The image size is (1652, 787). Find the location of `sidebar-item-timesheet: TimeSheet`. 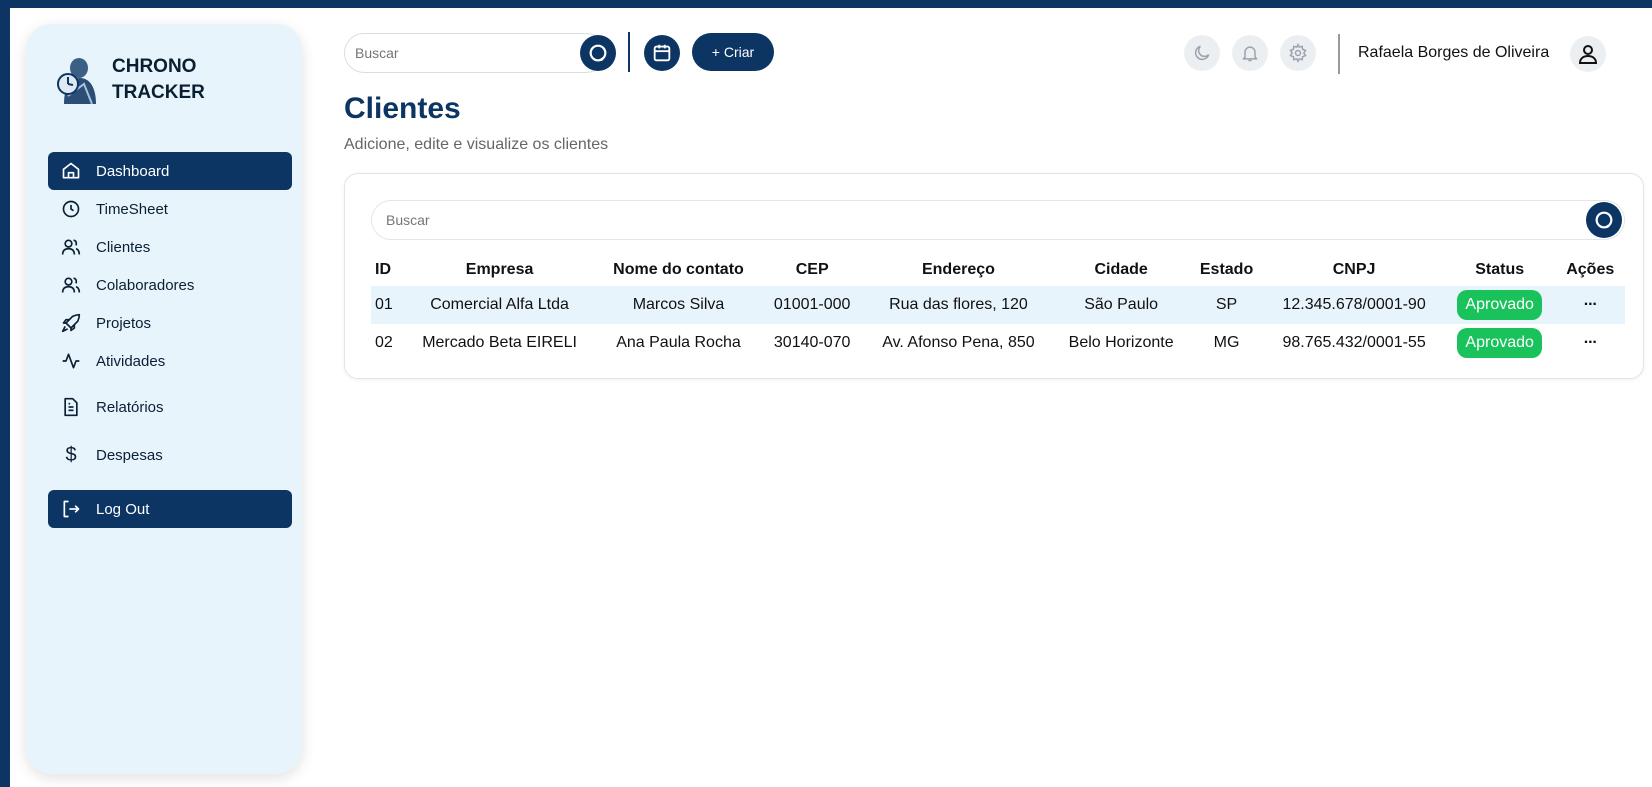

sidebar-item-timesheet: TimeSheet is located at coordinates (170, 209).